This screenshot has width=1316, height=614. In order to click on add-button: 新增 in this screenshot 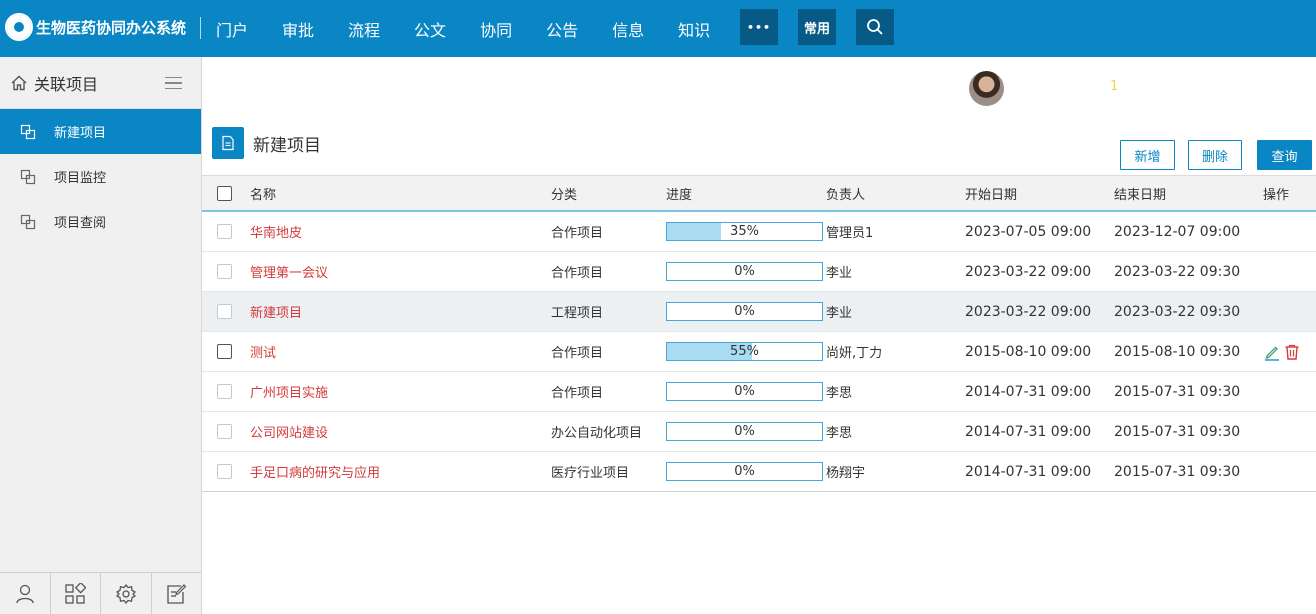, I will do `click(1147, 155)`.